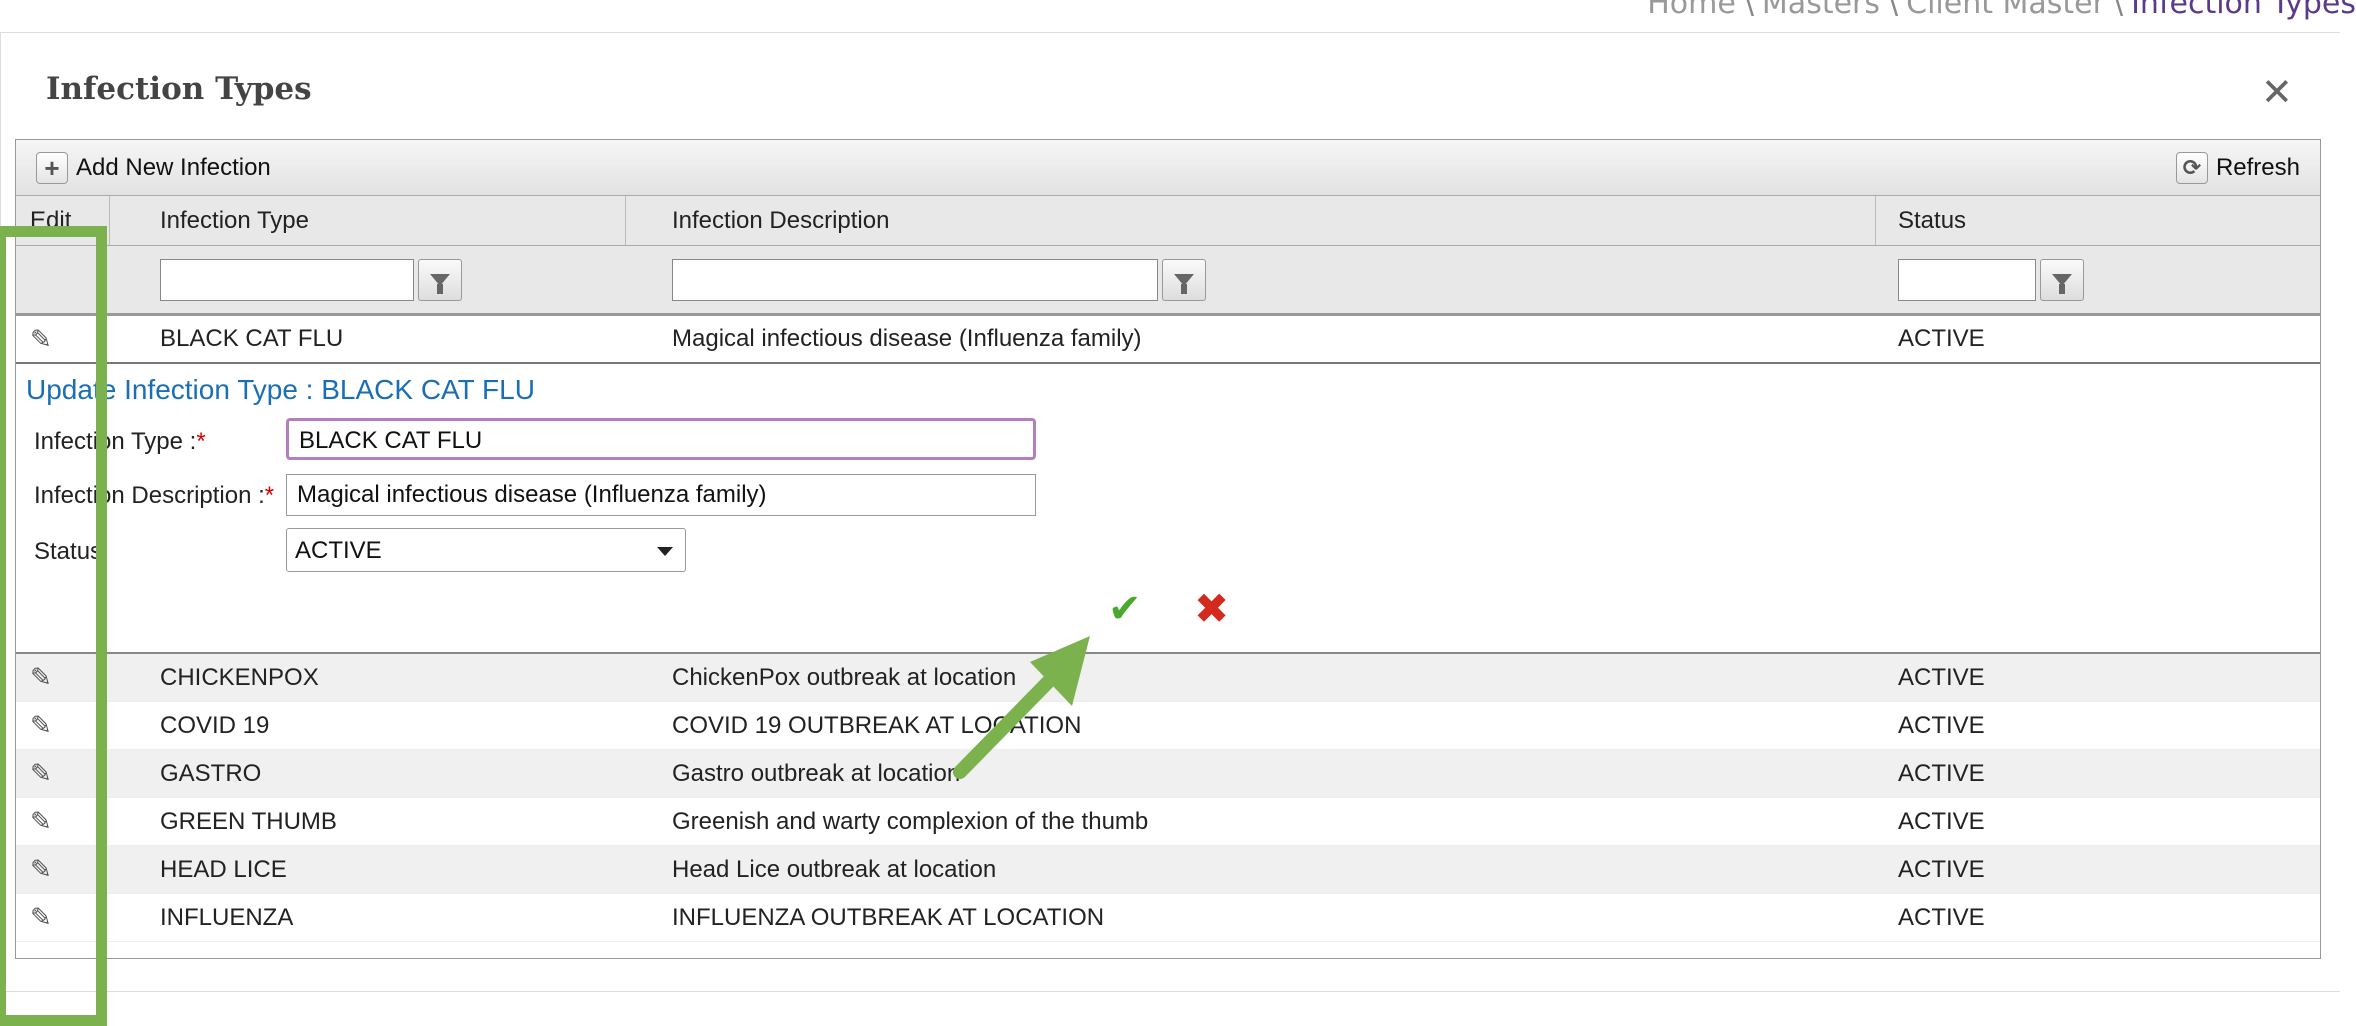 The image size is (2356, 1026). Describe the element at coordinates (486, 550) in the screenshot. I see `status-select: ACTIVE` at that location.